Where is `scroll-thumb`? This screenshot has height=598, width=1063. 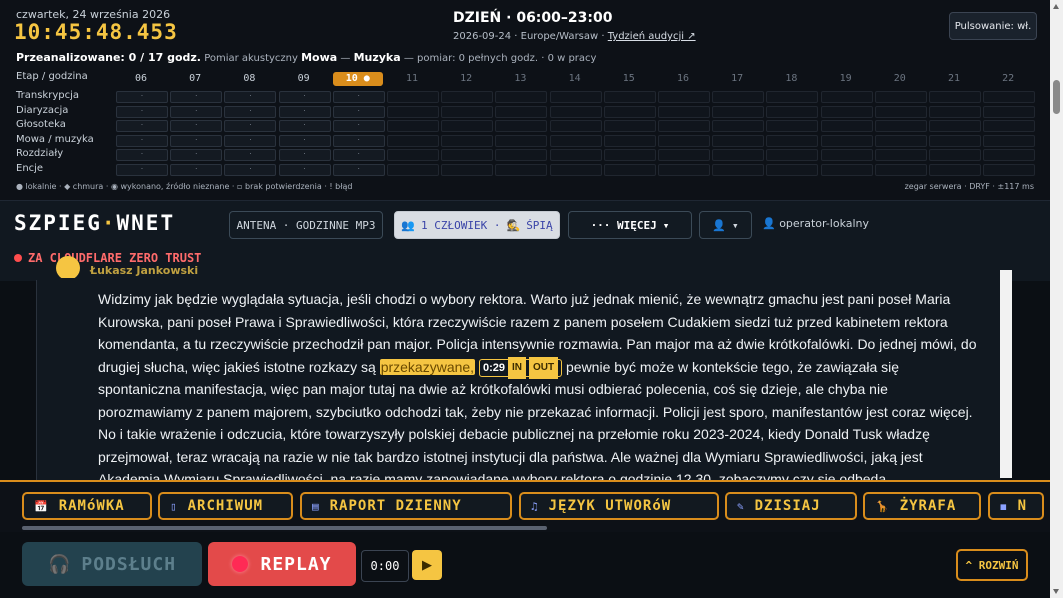
scroll-thumb is located at coordinates (1056, 97).